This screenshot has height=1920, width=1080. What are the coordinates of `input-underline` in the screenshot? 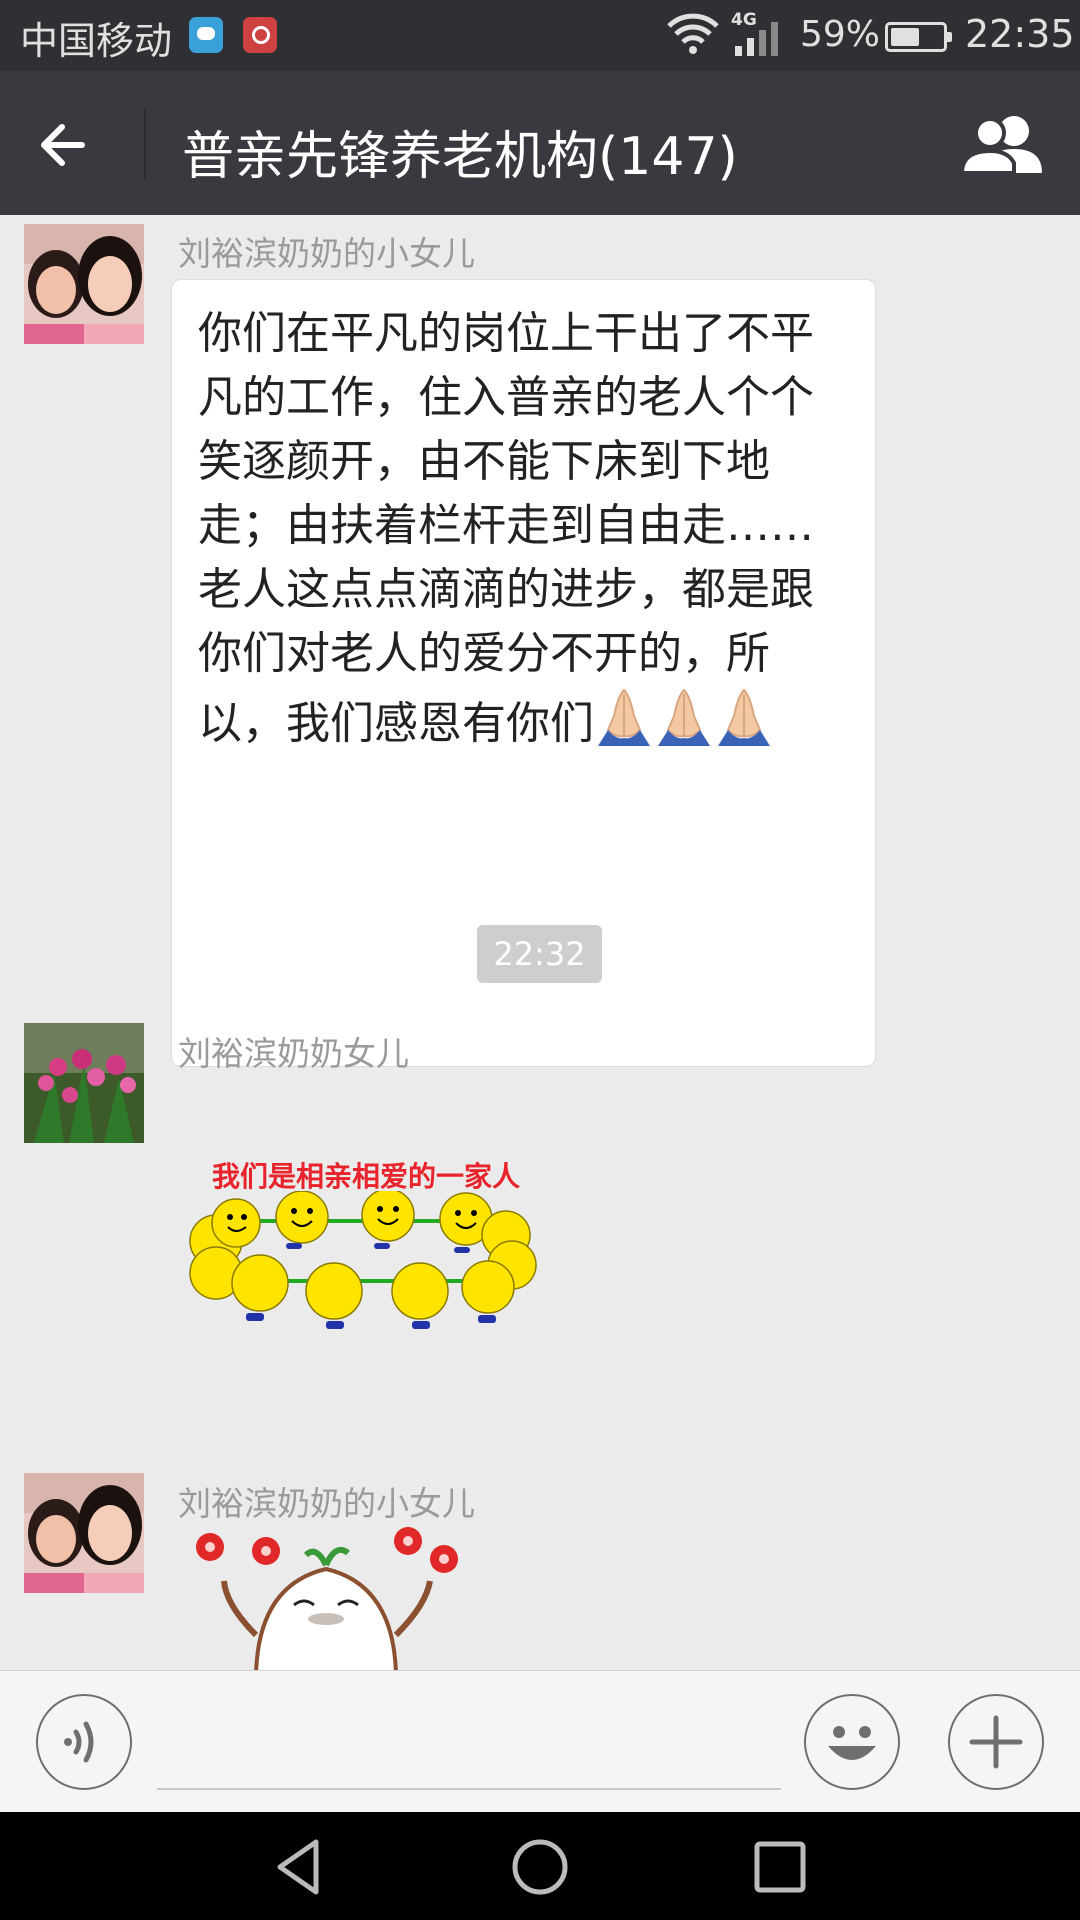 It's located at (469, 1789).